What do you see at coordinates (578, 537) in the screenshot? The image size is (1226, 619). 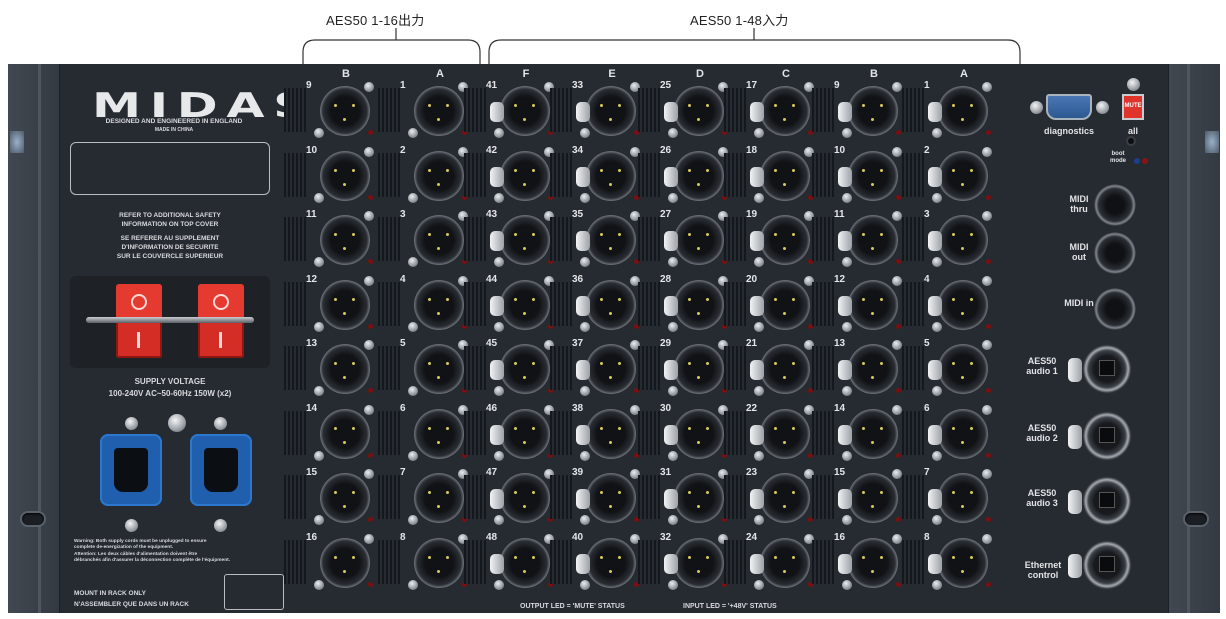 I see `channel-number: 40` at bounding box center [578, 537].